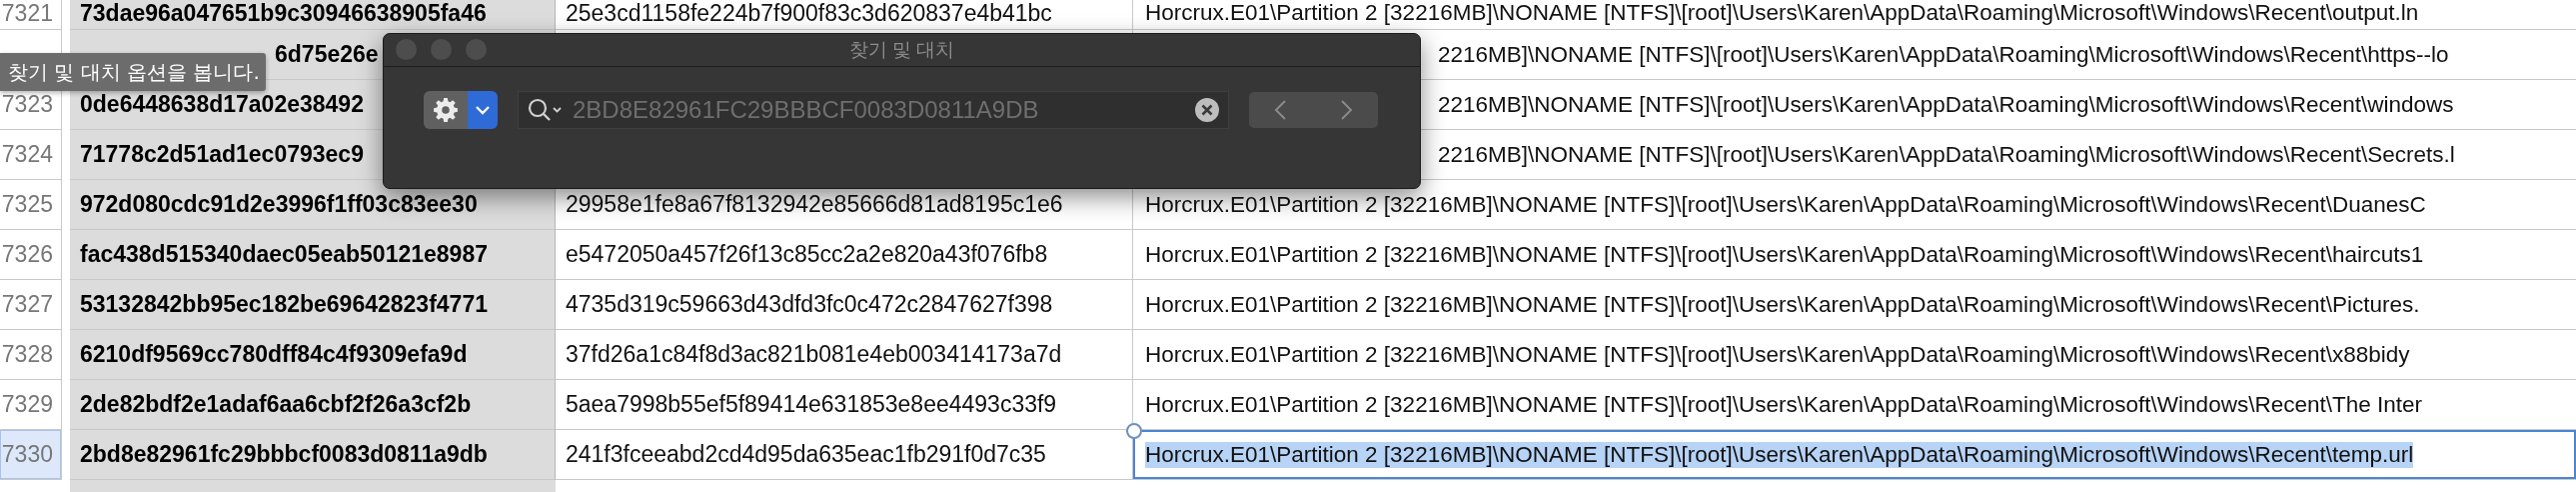  I want to click on table-cell: Horcrux.E01\Partition 2 [32216MB]\NONAME [NTFS]\[root]\Users\Karen\AppData\Roaming\Microsoft\Windows\Recent\temp.url, so click(1779, 454).